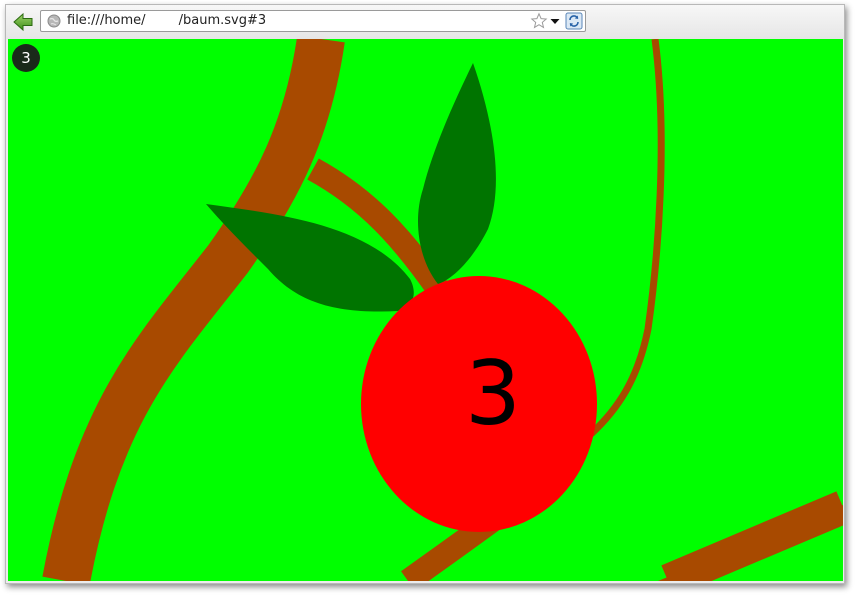  What do you see at coordinates (555, 21) in the screenshot?
I see `dropdown-arrow-icon` at bounding box center [555, 21].